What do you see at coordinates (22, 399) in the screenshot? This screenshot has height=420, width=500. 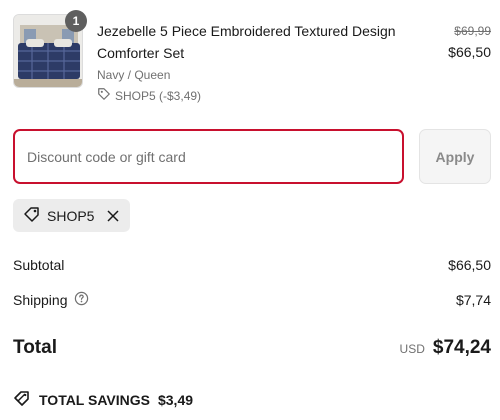 I see `savings-tag-icon` at bounding box center [22, 399].